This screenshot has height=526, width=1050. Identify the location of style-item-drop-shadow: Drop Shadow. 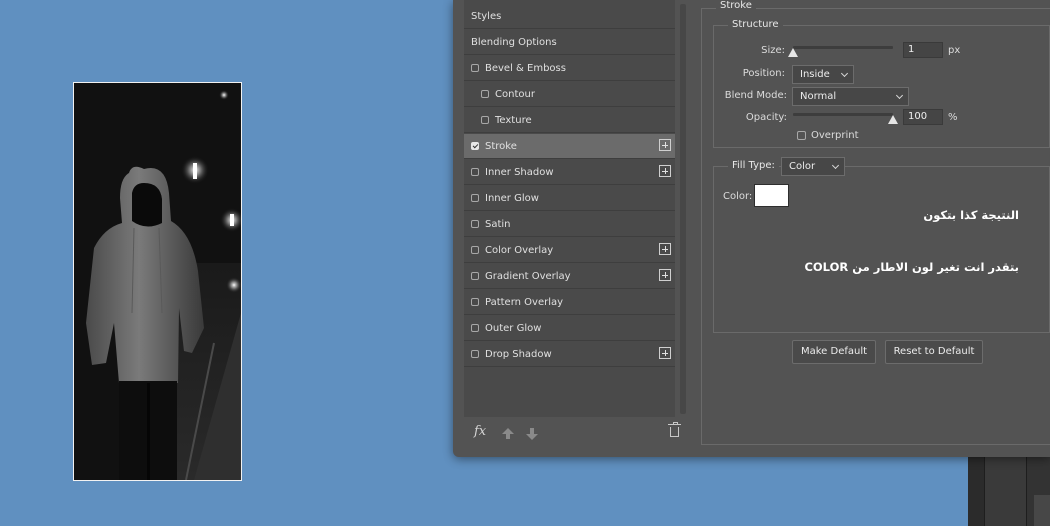
(569, 354).